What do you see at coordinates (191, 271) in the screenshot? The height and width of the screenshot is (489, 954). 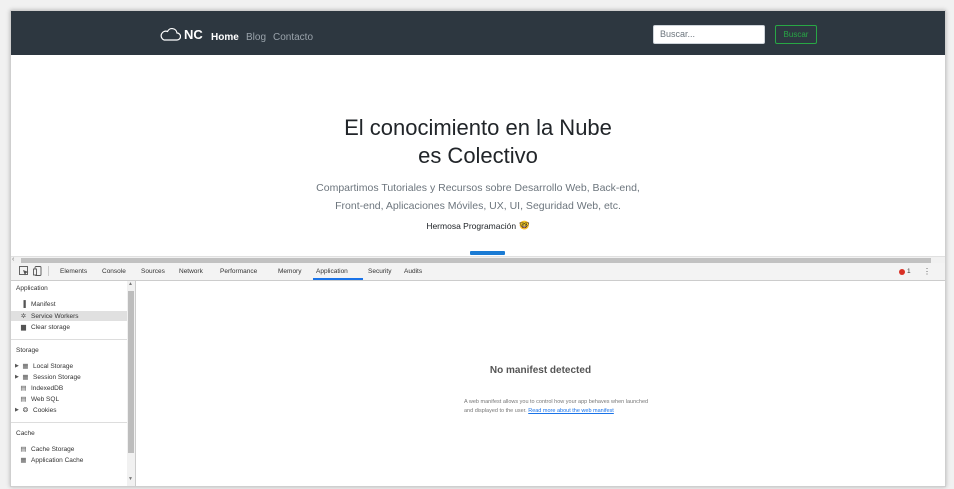 I see `tab-network: Network` at bounding box center [191, 271].